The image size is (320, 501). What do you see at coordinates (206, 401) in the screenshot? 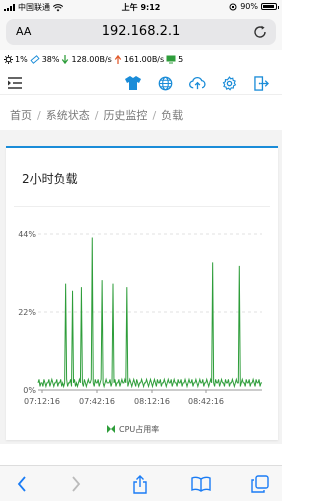
I see `x-tick-label: 08:42:16` at bounding box center [206, 401].